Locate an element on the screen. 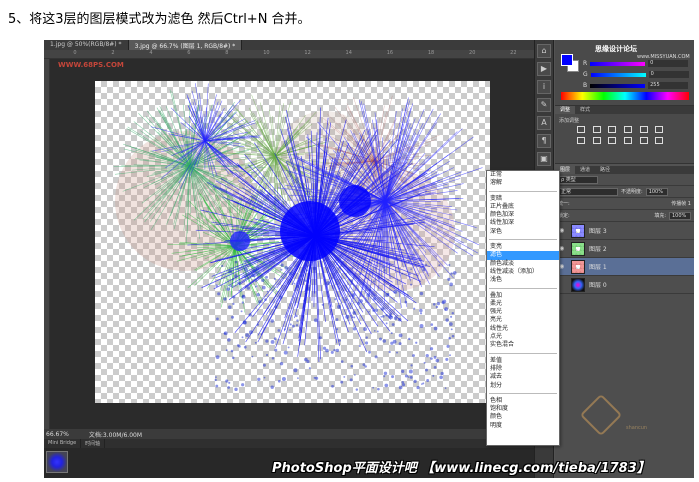  tab-doc-1: 1.jpg @ 50%(RGB/8#) * is located at coordinates (86, 45).